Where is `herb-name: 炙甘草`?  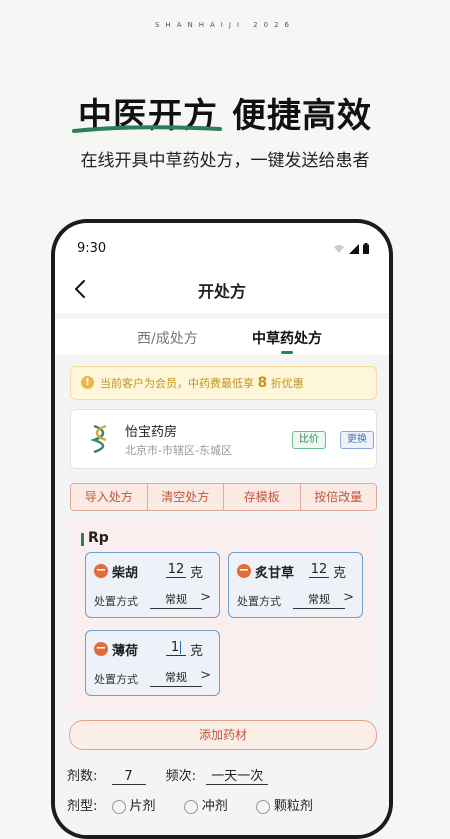
herb-name: 炙甘草 is located at coordinates (275, 573).